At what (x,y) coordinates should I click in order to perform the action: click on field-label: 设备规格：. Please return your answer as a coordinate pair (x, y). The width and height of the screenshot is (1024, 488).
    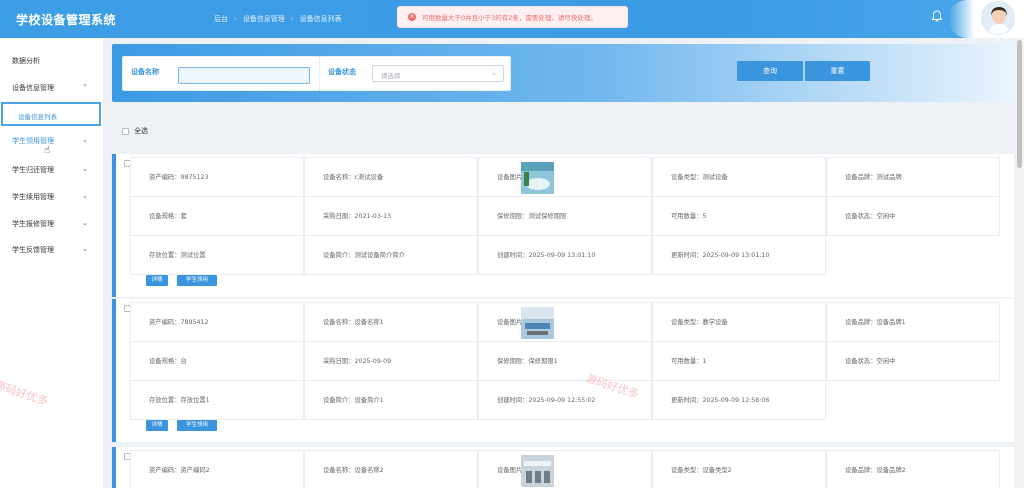
    Looking at the image, I should click on (165, 361).